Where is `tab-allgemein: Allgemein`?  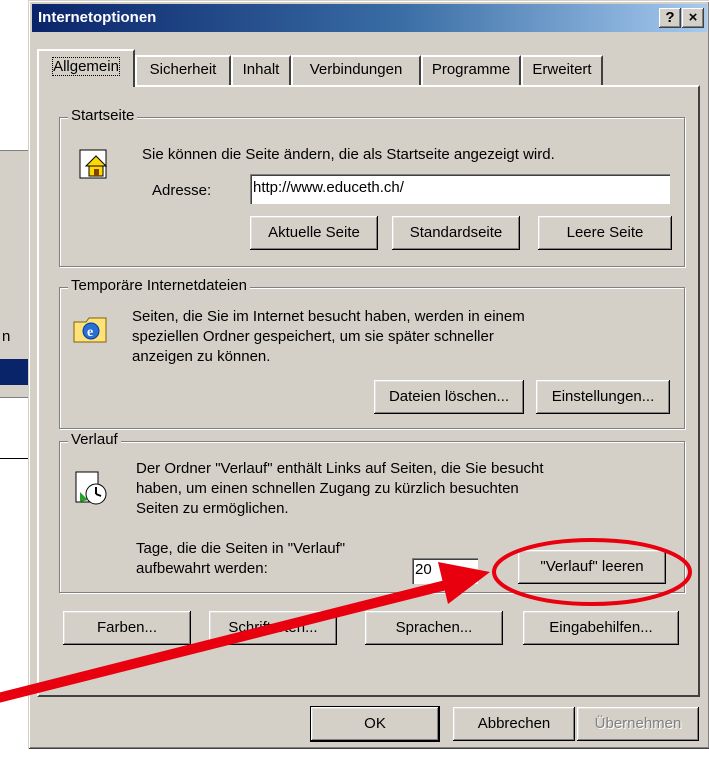
tab-allgemein: Allgemein is located at coordinates (86, 68).